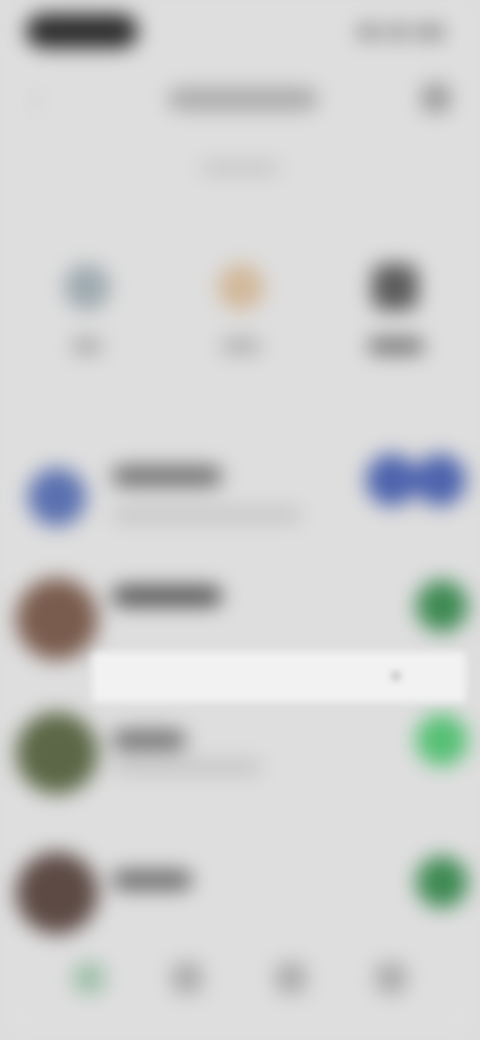 This screenshot has height=1040, width=480. Describe the element at coordinates (87, 315) in the screenshot. I see `action-call` at that location.